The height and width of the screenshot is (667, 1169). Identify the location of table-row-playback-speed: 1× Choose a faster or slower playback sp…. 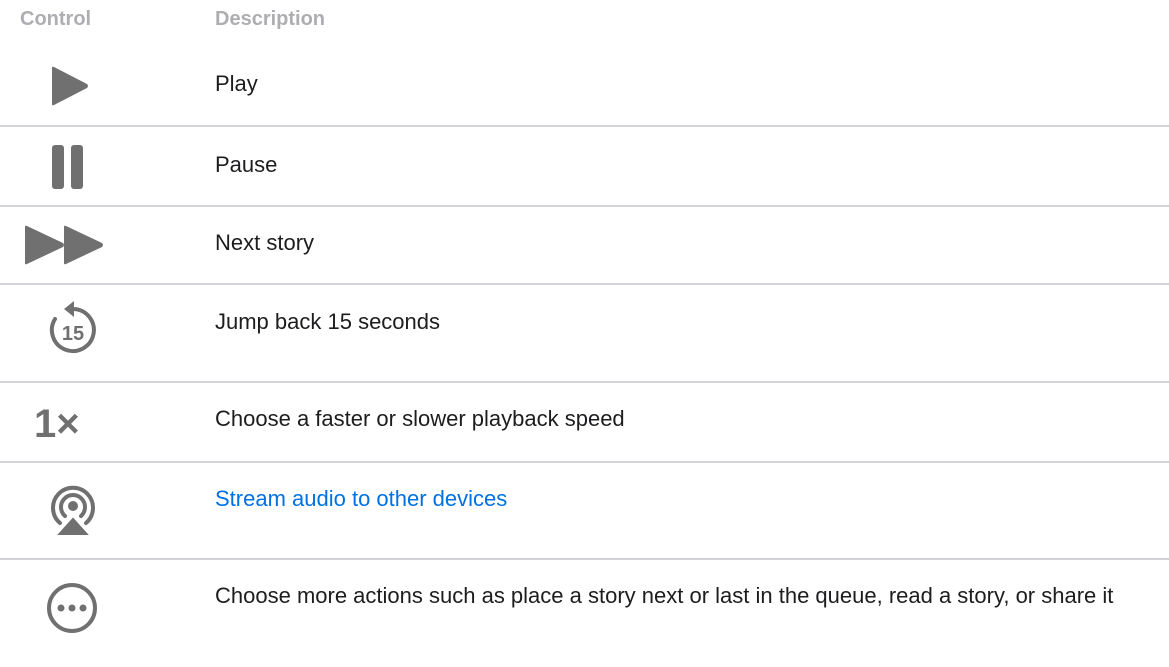
(584, 423).